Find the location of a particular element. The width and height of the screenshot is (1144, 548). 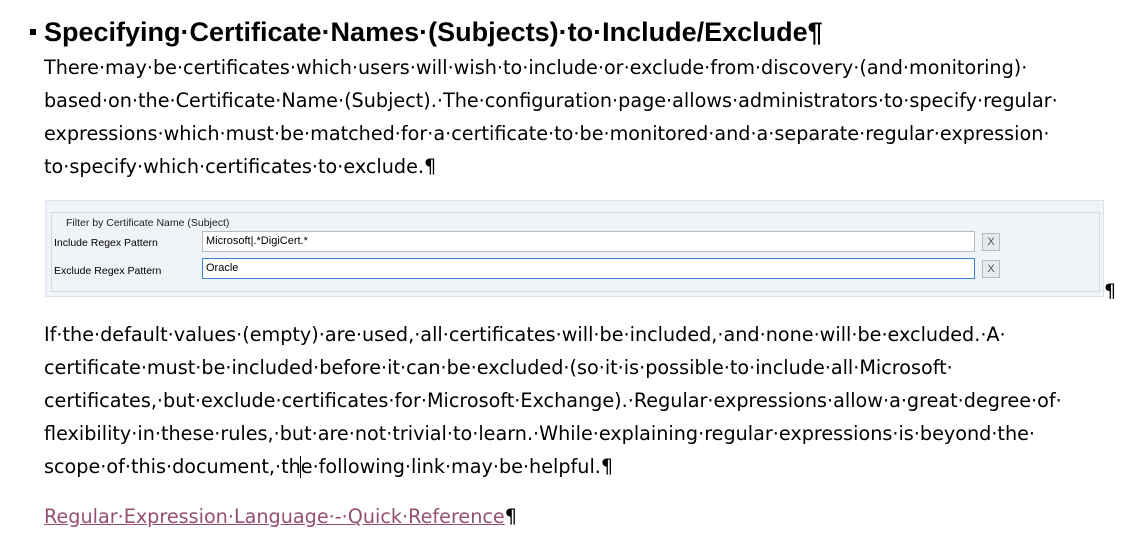

filter-group-title: Filter by Certificate Name (Subject) is located at coordinates (148, 223).